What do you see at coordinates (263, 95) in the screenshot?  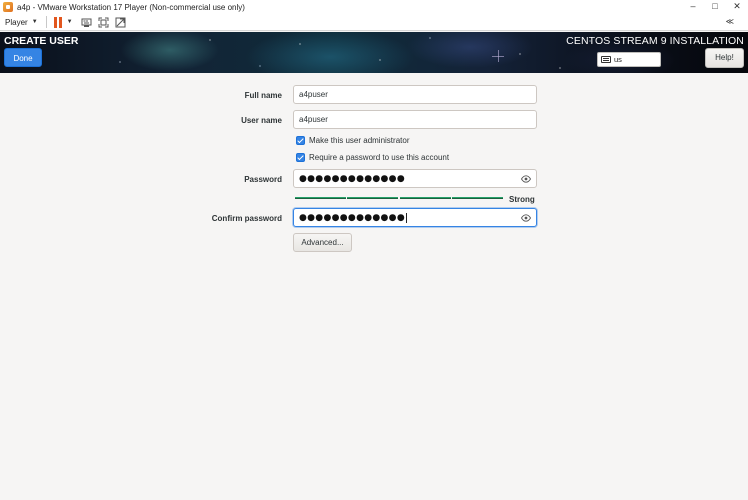 I see `full-name-label: Full name` at bounding box center [263, 95].